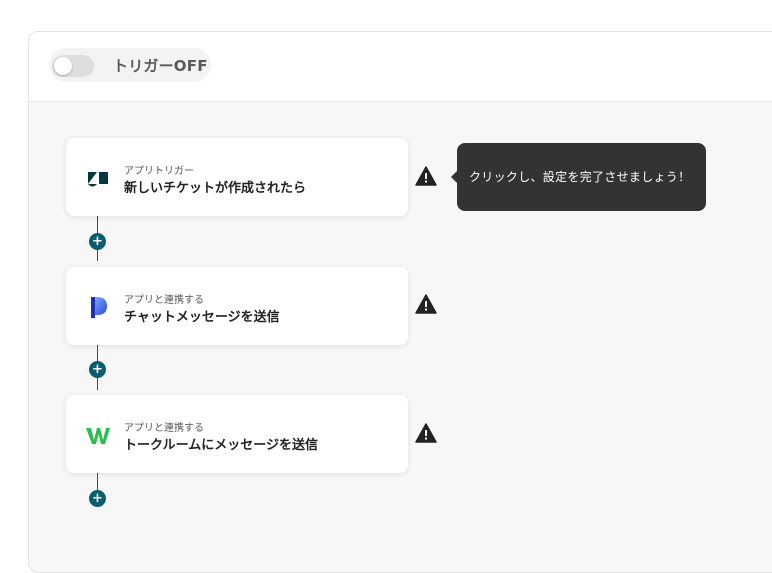 This screenshot has height=573, width=772. Describe the element at coordinates (221, 445) in the screenshot. I see `step-title: トークルームにメッセージを送信` at that location.